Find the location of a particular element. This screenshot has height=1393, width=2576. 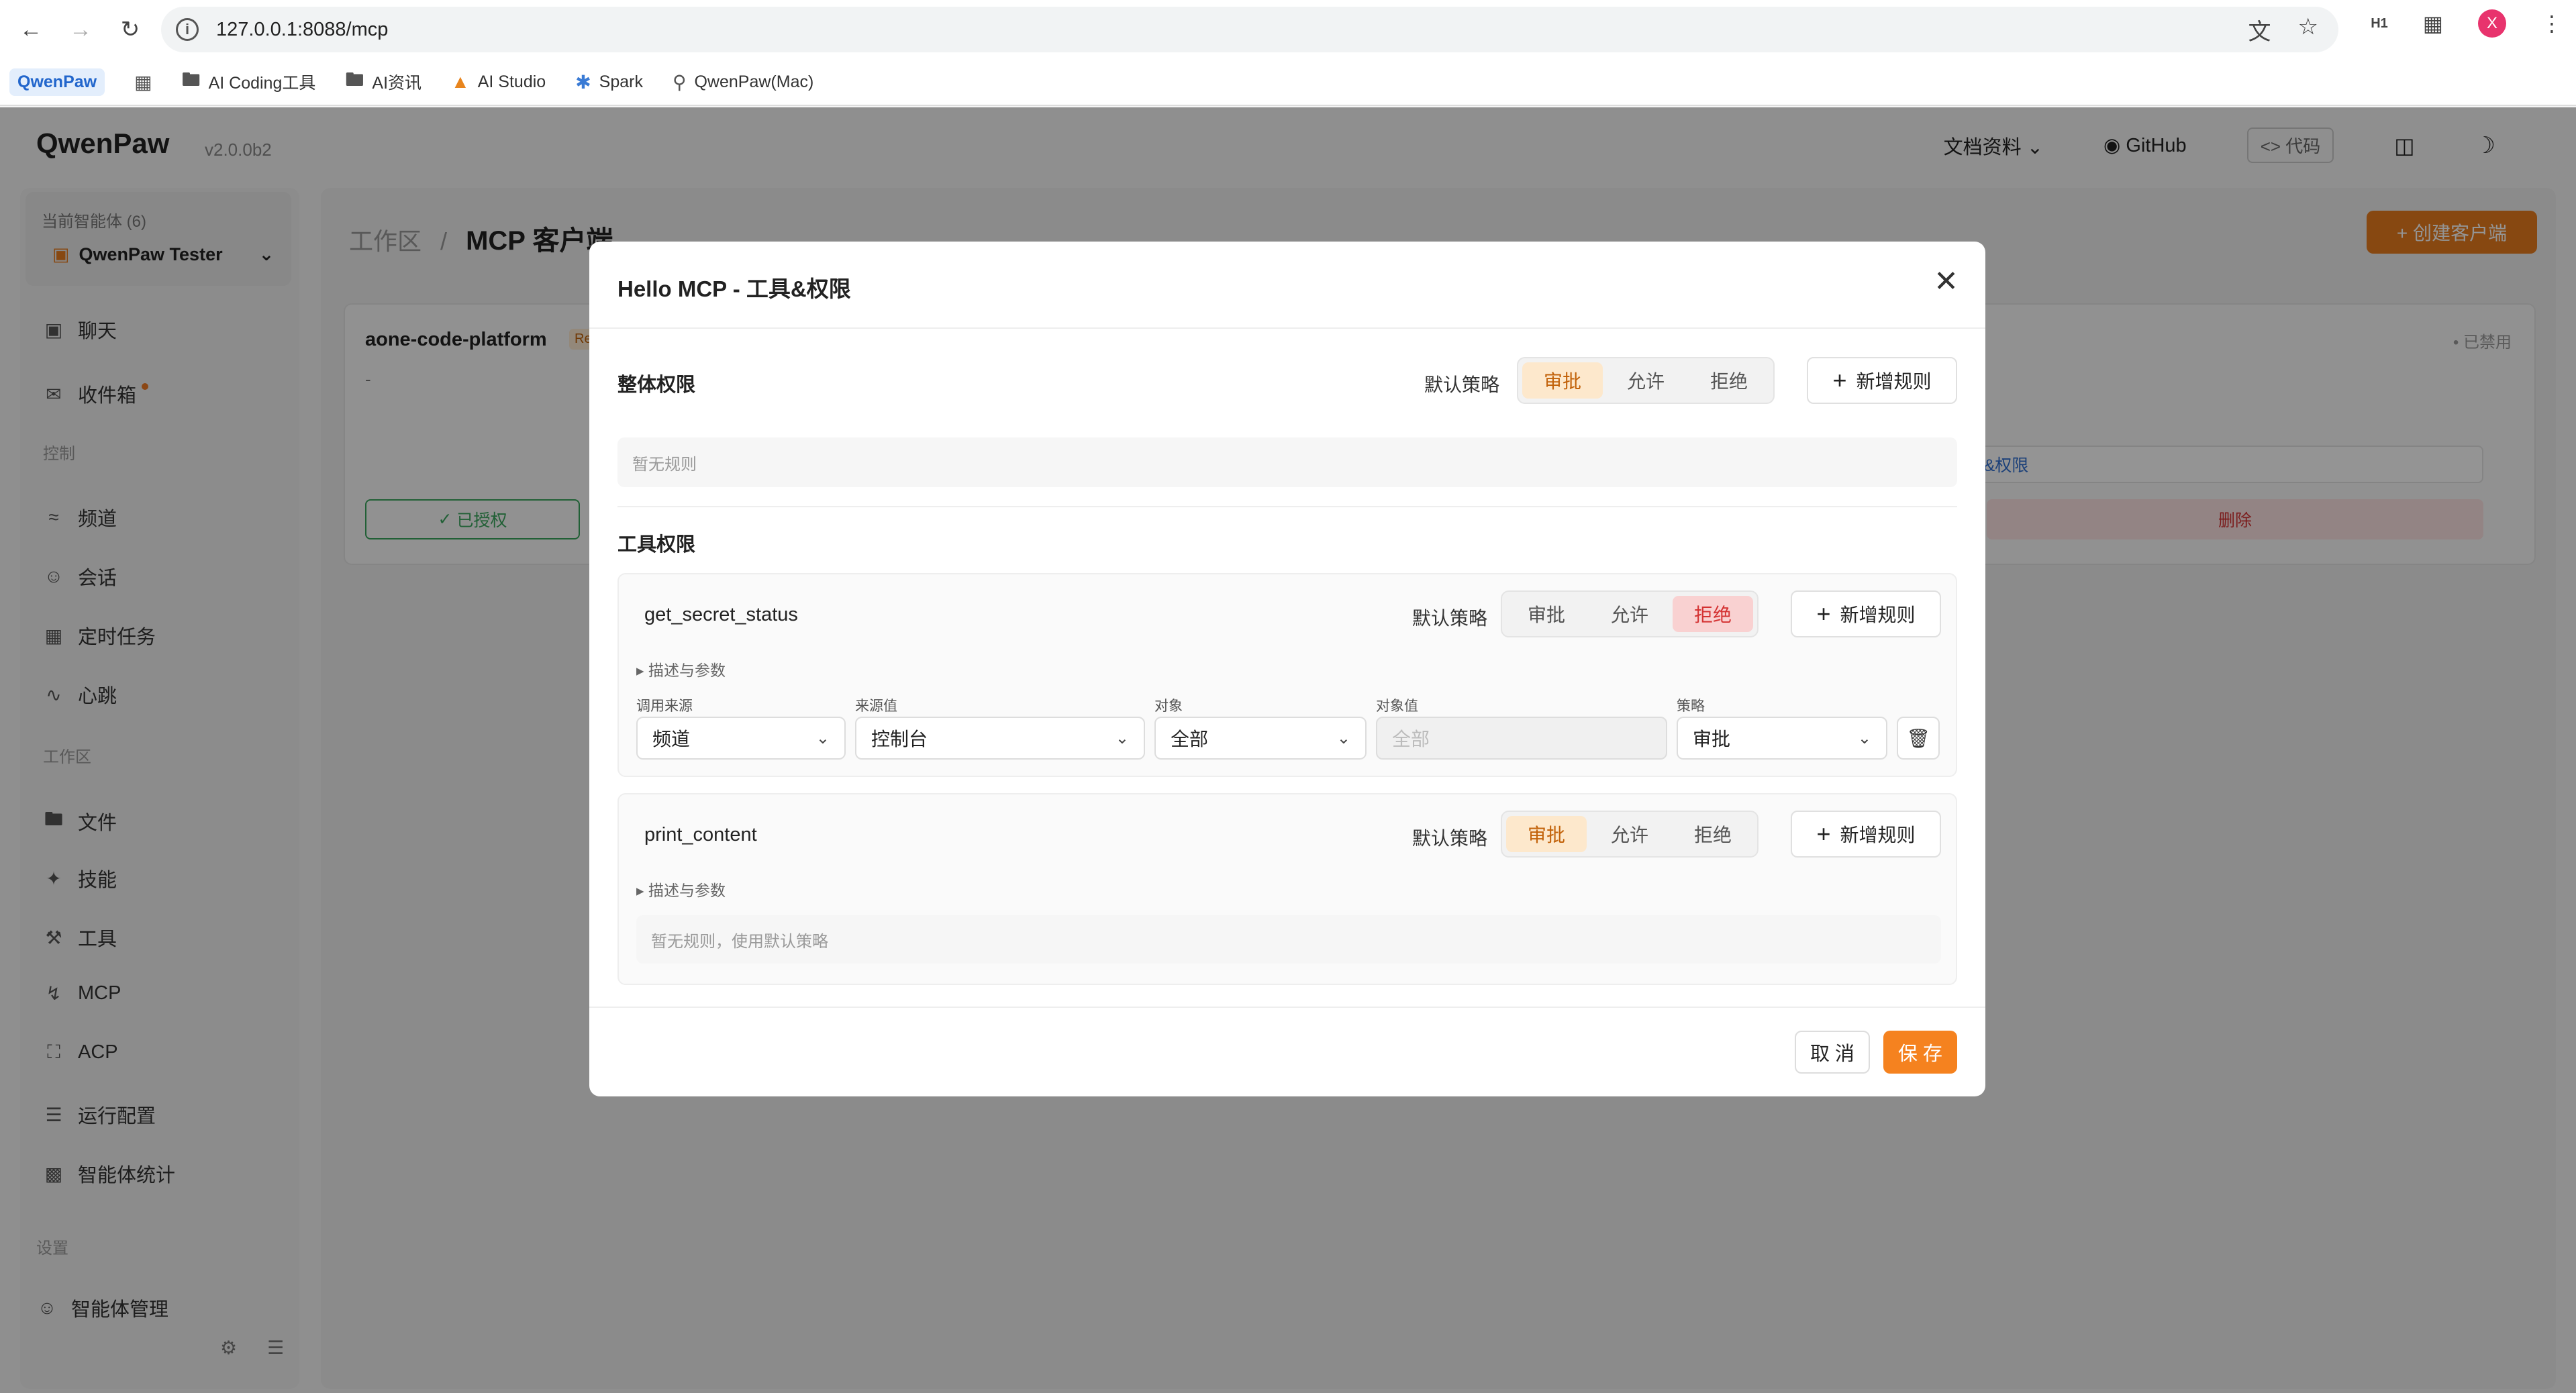

field-label-target: 对象 is located at coordinates (1168, 706).